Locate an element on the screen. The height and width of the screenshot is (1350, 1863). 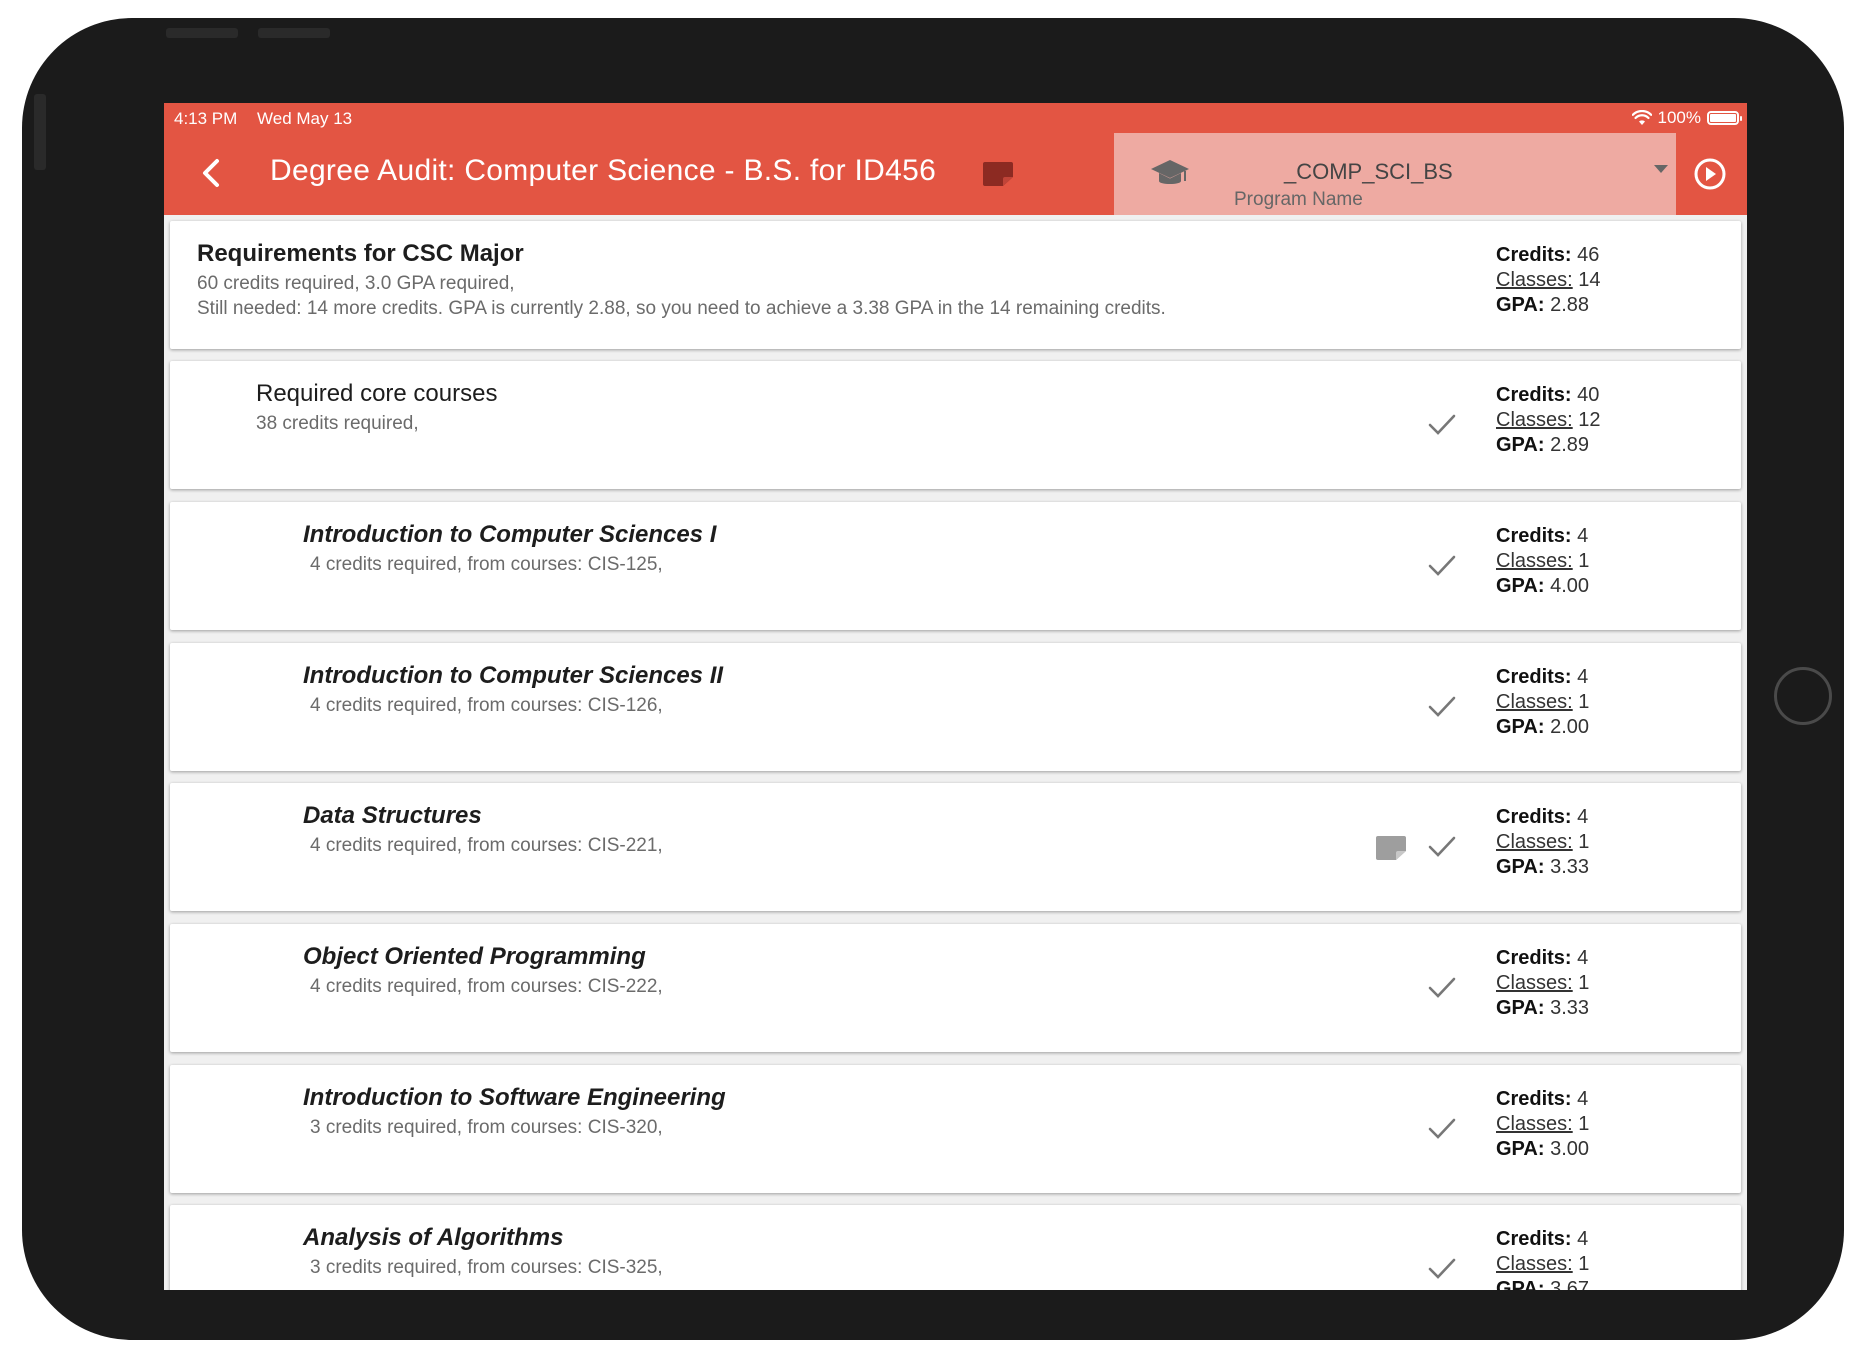
core-details: 38 credits required, is located at coordinates (337, 423).